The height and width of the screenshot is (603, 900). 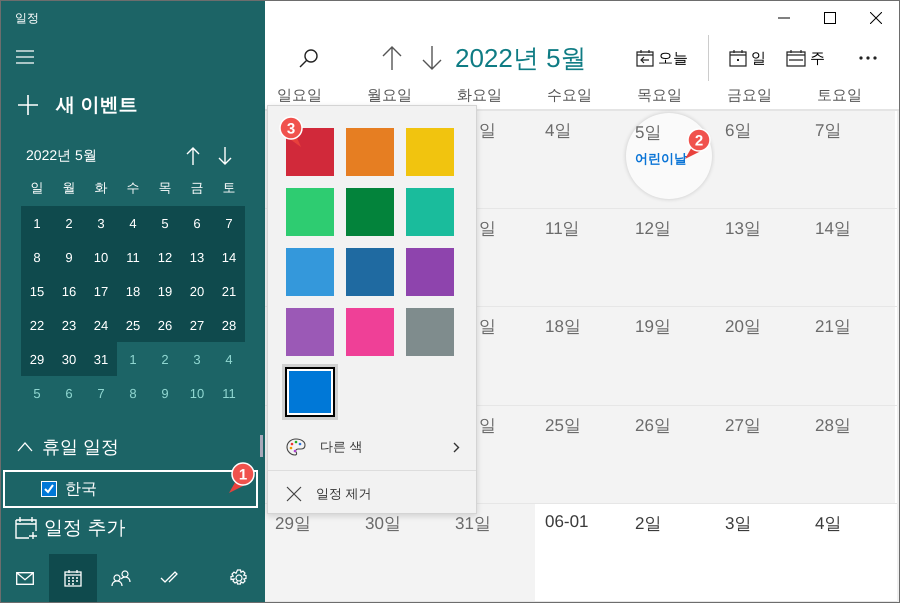 I want to click on date-label: 21일, so click(x=833, y=327).